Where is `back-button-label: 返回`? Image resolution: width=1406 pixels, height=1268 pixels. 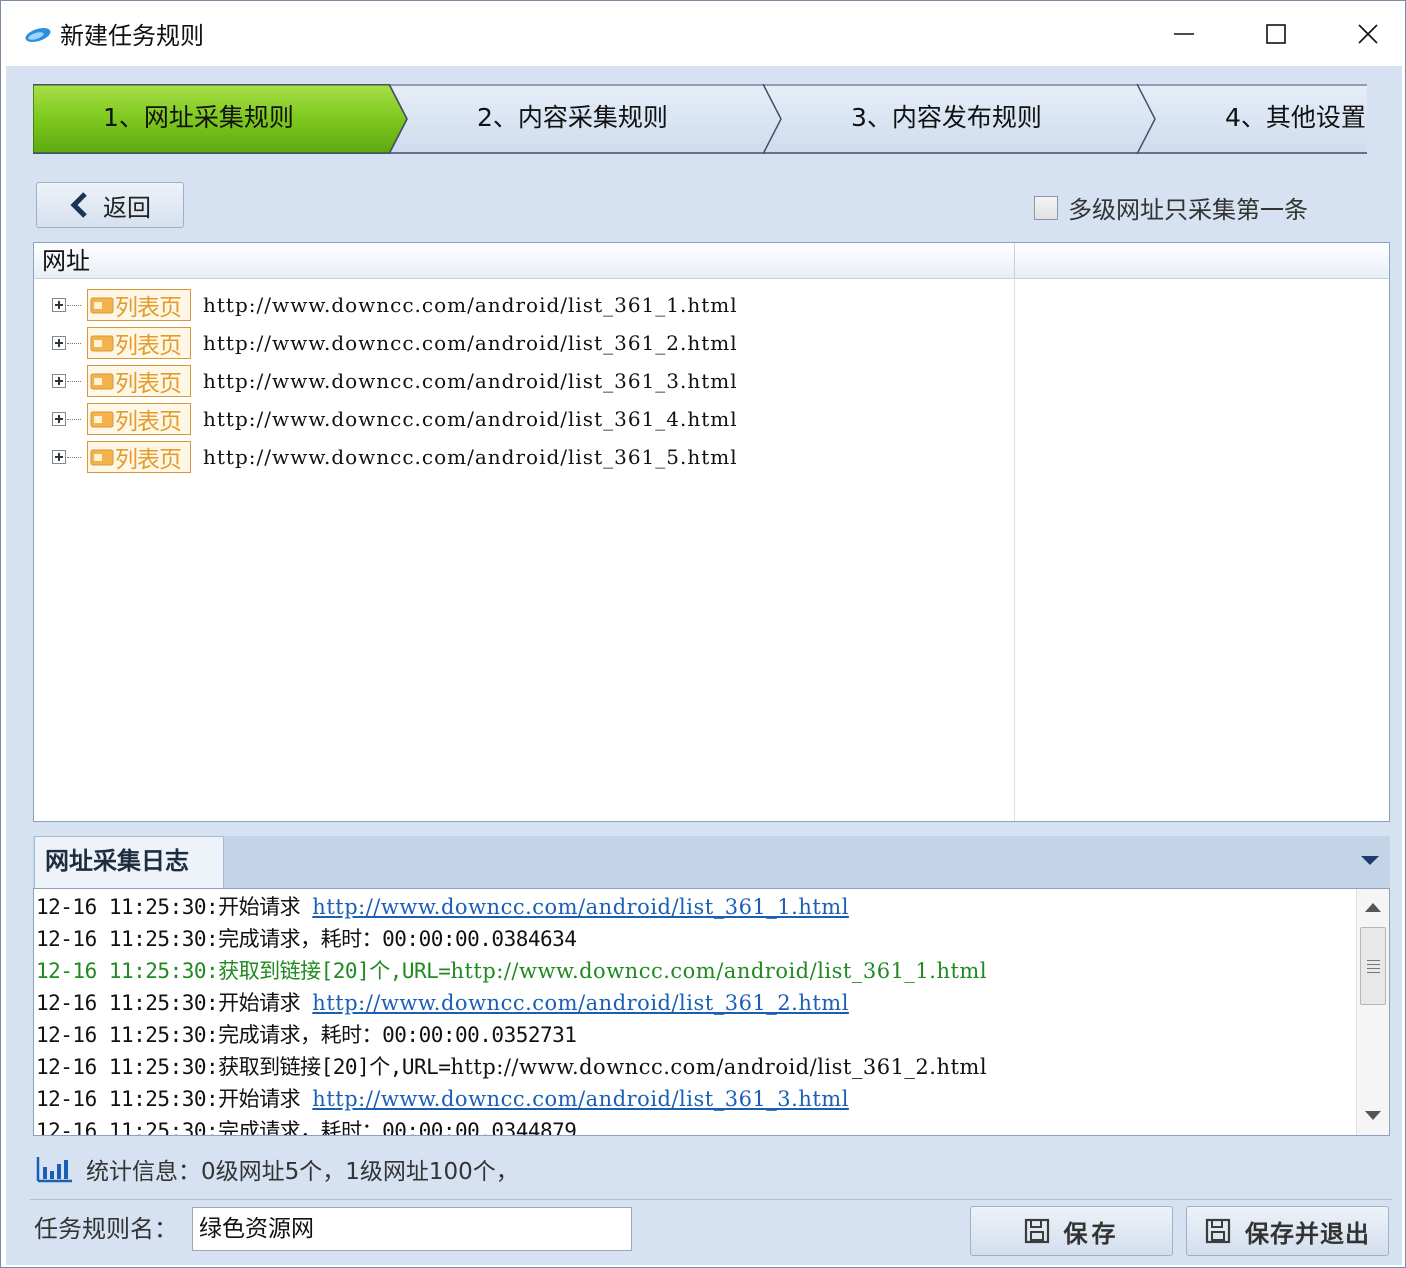
back-button-label: 返回 is located at coordinates (127, 207).